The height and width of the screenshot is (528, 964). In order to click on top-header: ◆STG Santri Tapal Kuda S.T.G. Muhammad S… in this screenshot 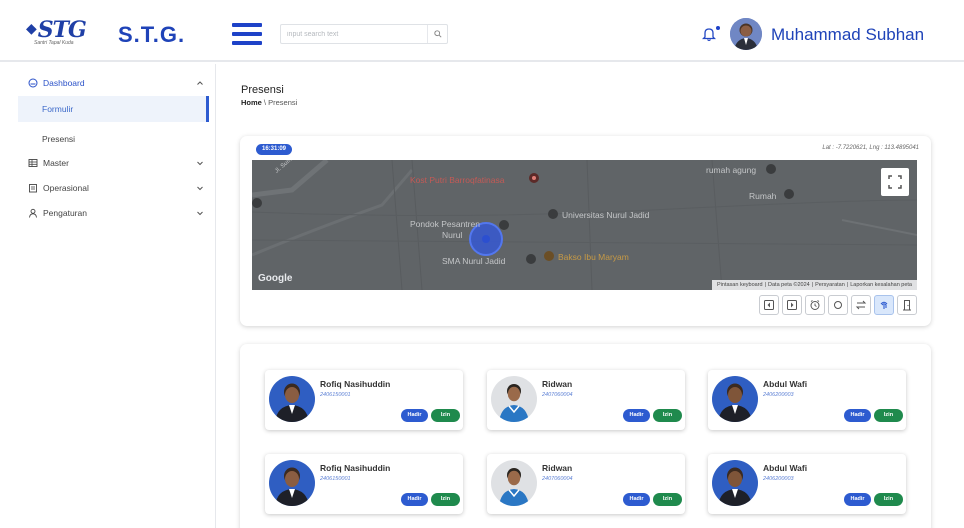, I will do `click(482, 31)`.